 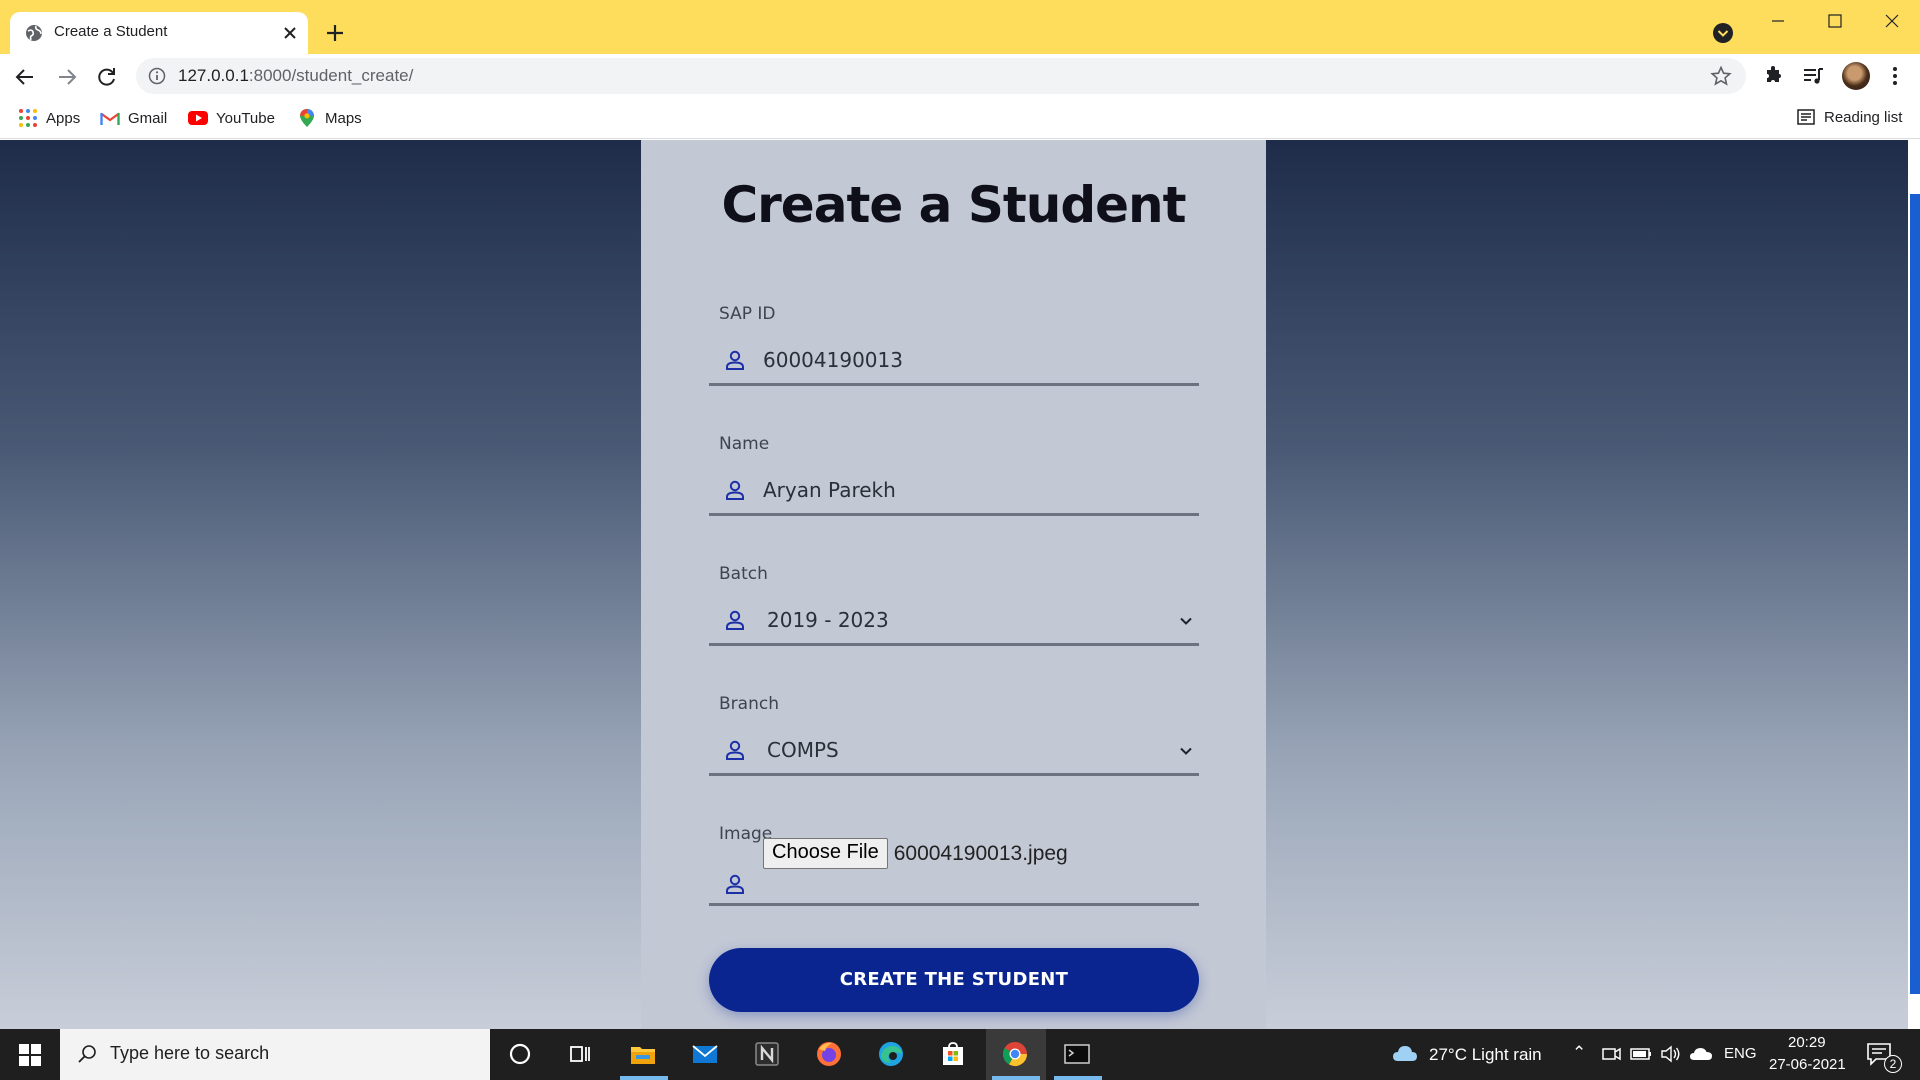 What do you see at coordinates (148, 118) in the screenshot?
I see `bookmark-label: Gmail` at bounding box center [148, 118].